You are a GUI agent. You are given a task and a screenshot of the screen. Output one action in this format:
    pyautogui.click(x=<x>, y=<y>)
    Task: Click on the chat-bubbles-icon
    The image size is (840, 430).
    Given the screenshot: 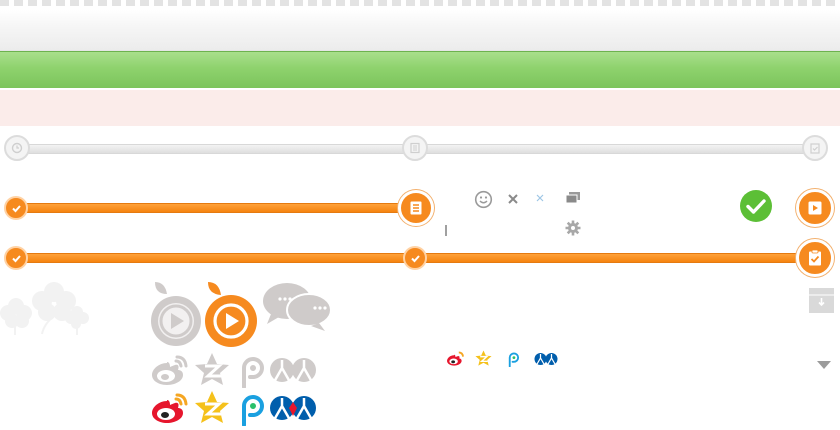 What is the action you would take?
    pyautogui.click(x=297, y=306)
    